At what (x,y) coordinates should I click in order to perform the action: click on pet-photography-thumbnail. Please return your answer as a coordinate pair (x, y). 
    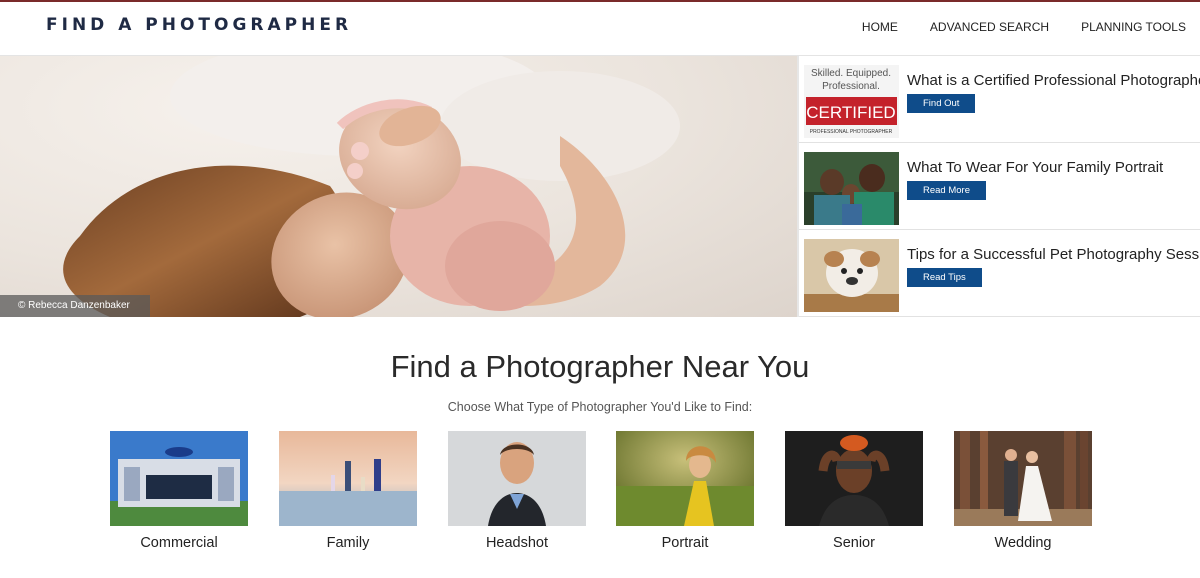
    Looking at the image, I should click on (851, 275).